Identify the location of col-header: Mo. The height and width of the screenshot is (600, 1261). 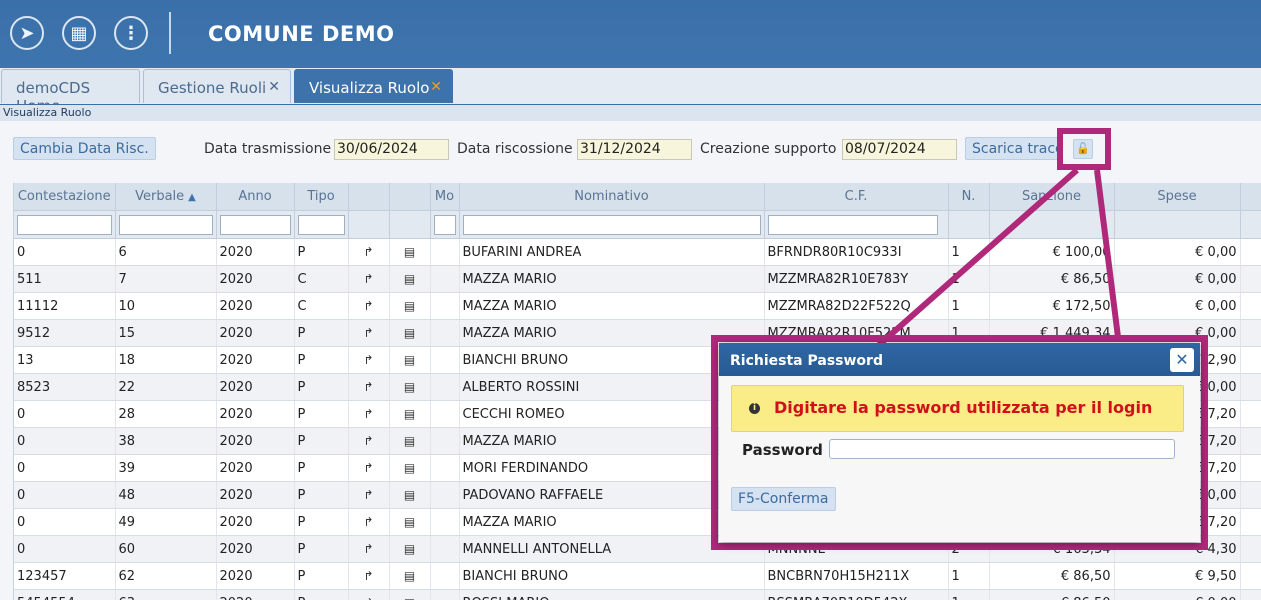
(445, 197).